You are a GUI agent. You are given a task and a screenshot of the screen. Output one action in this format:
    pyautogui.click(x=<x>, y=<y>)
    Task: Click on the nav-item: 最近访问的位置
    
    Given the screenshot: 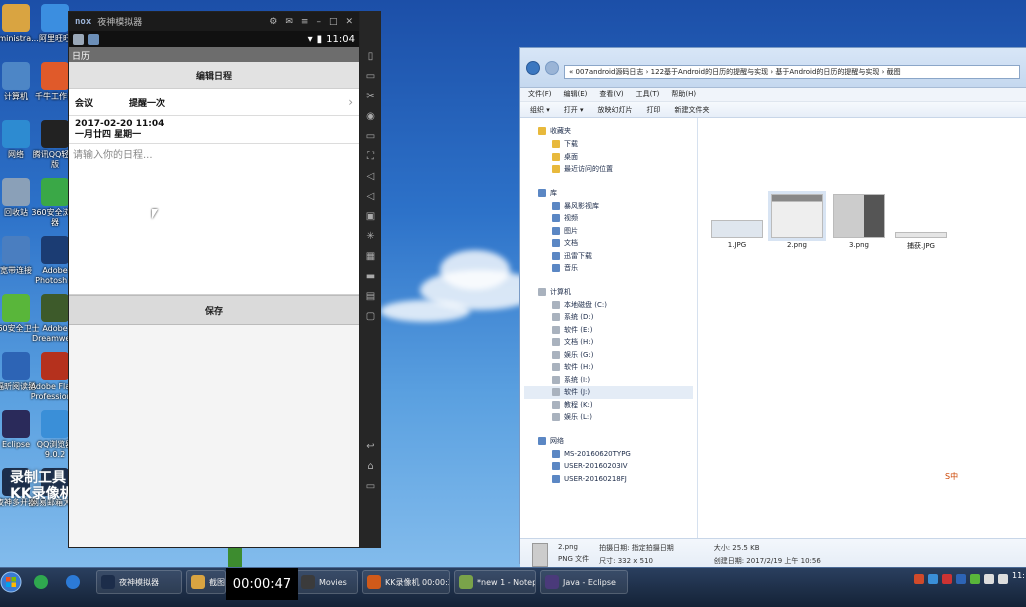 What is the action you would take?
    pyautogui.click(x=608, y=169)
    